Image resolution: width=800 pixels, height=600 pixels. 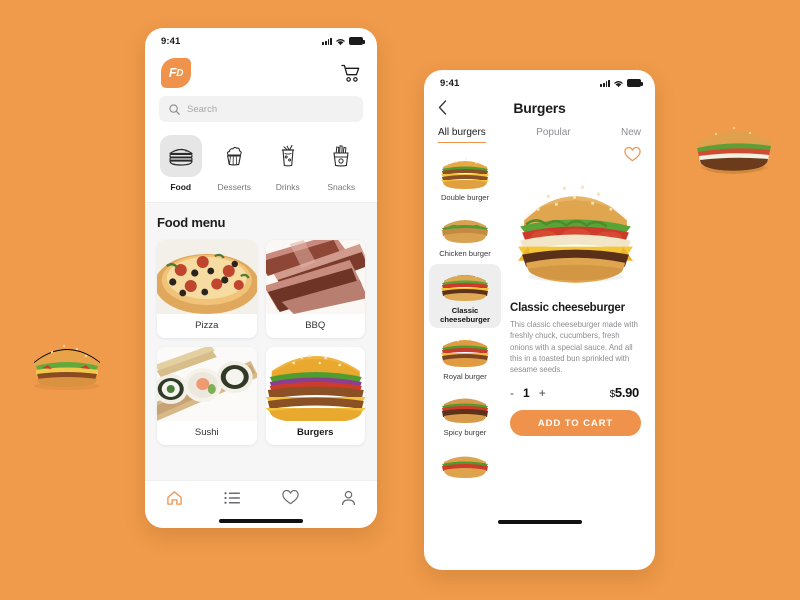 What do you see at coordinates (174, 109) in the screenshot?
I see `search-icon` at bounding box center [174, 109].